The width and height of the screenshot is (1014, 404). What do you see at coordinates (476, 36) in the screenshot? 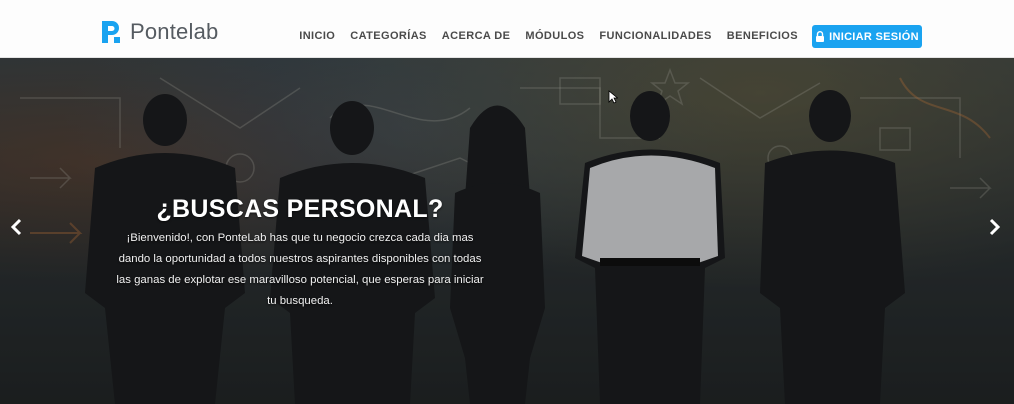
I see `nav-item-acerca-de: ACERCA DE` at bounding box center [476, 36].